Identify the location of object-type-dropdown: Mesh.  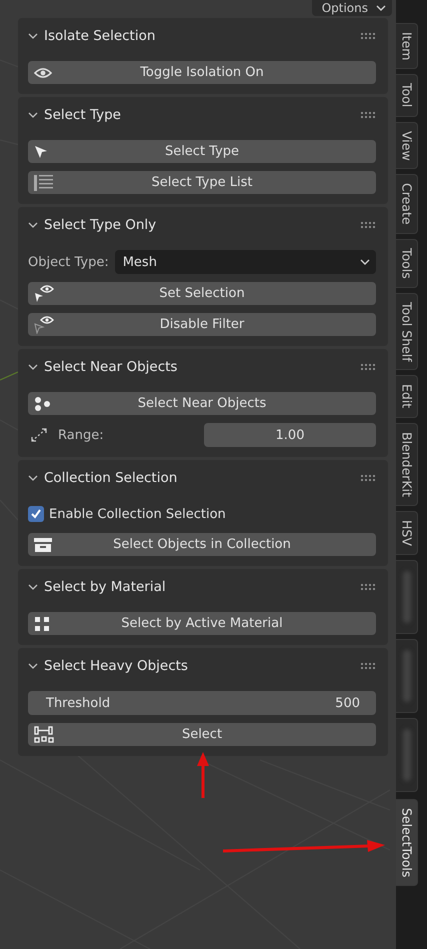
(245, 262).